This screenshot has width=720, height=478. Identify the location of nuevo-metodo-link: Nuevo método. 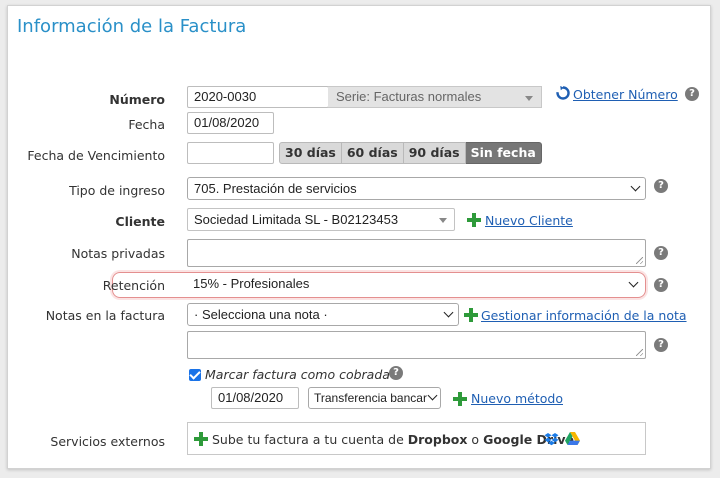
(517, 398).